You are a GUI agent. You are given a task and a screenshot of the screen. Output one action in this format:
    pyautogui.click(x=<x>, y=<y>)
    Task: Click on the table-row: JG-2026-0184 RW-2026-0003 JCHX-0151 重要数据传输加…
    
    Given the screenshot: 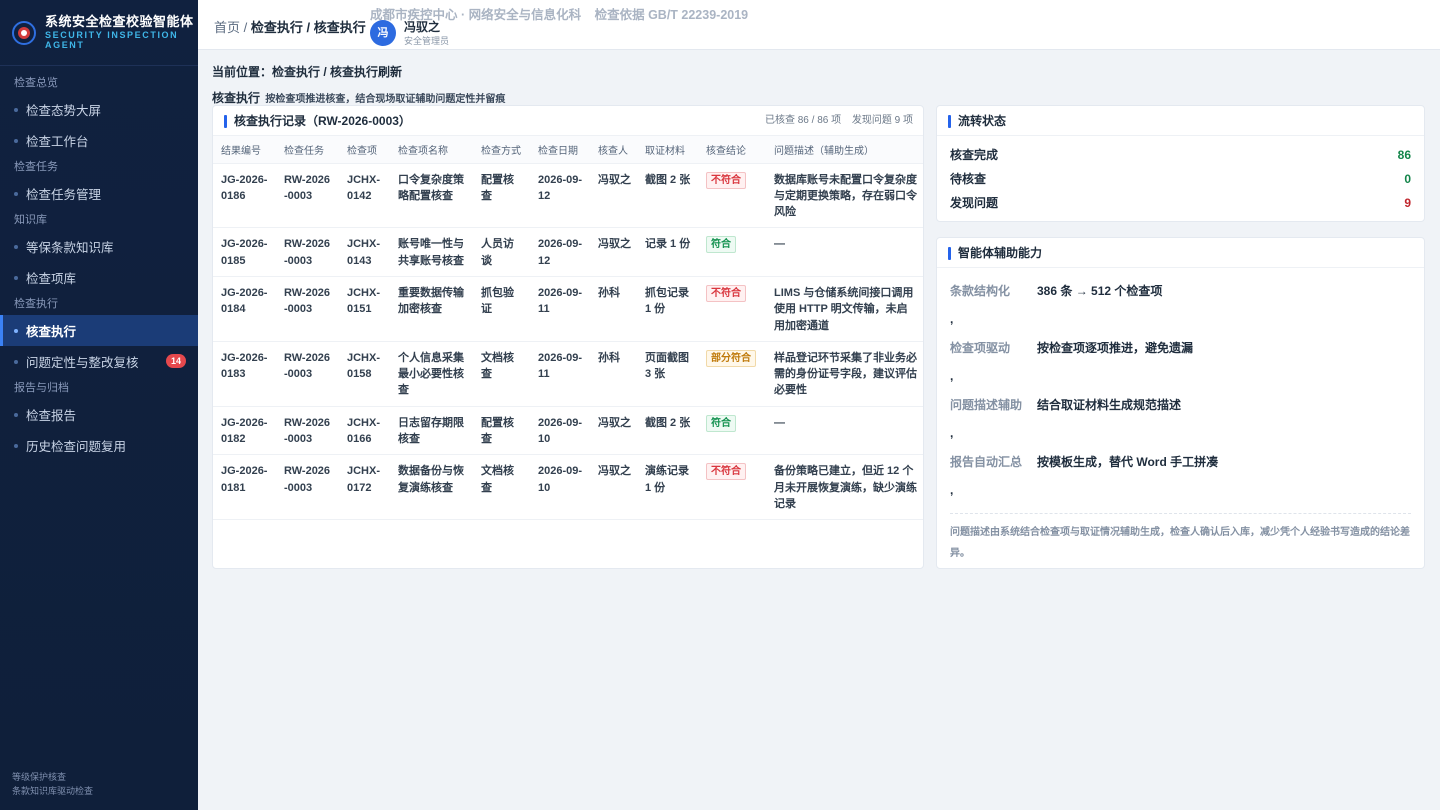 What is the action you would take?
    pyautogui.click(x=568, y=309)
    